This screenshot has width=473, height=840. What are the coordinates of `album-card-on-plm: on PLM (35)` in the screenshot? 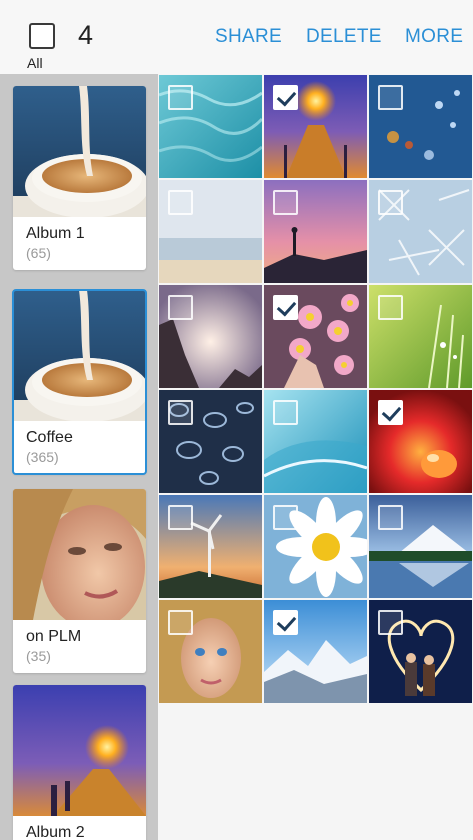 It's located at (79, 581).